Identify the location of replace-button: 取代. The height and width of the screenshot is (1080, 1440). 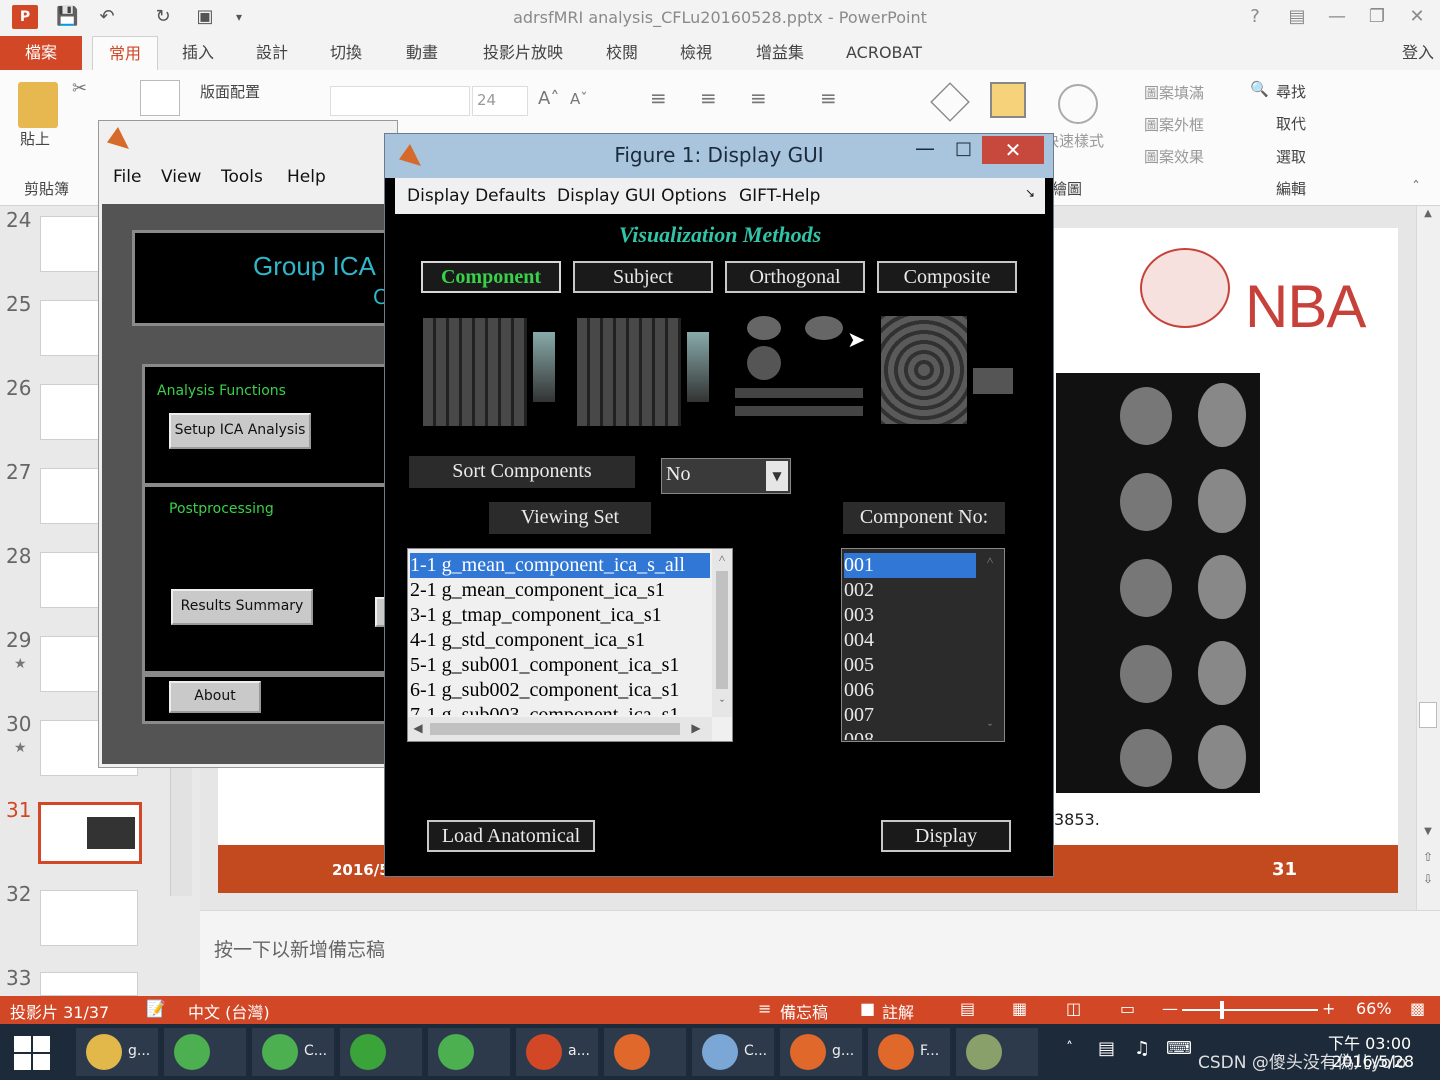
(1291, 123).